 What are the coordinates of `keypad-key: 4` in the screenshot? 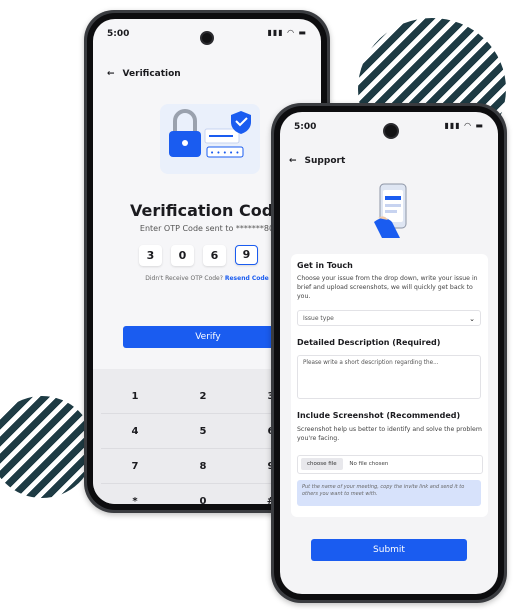 It's located at (135, 431).